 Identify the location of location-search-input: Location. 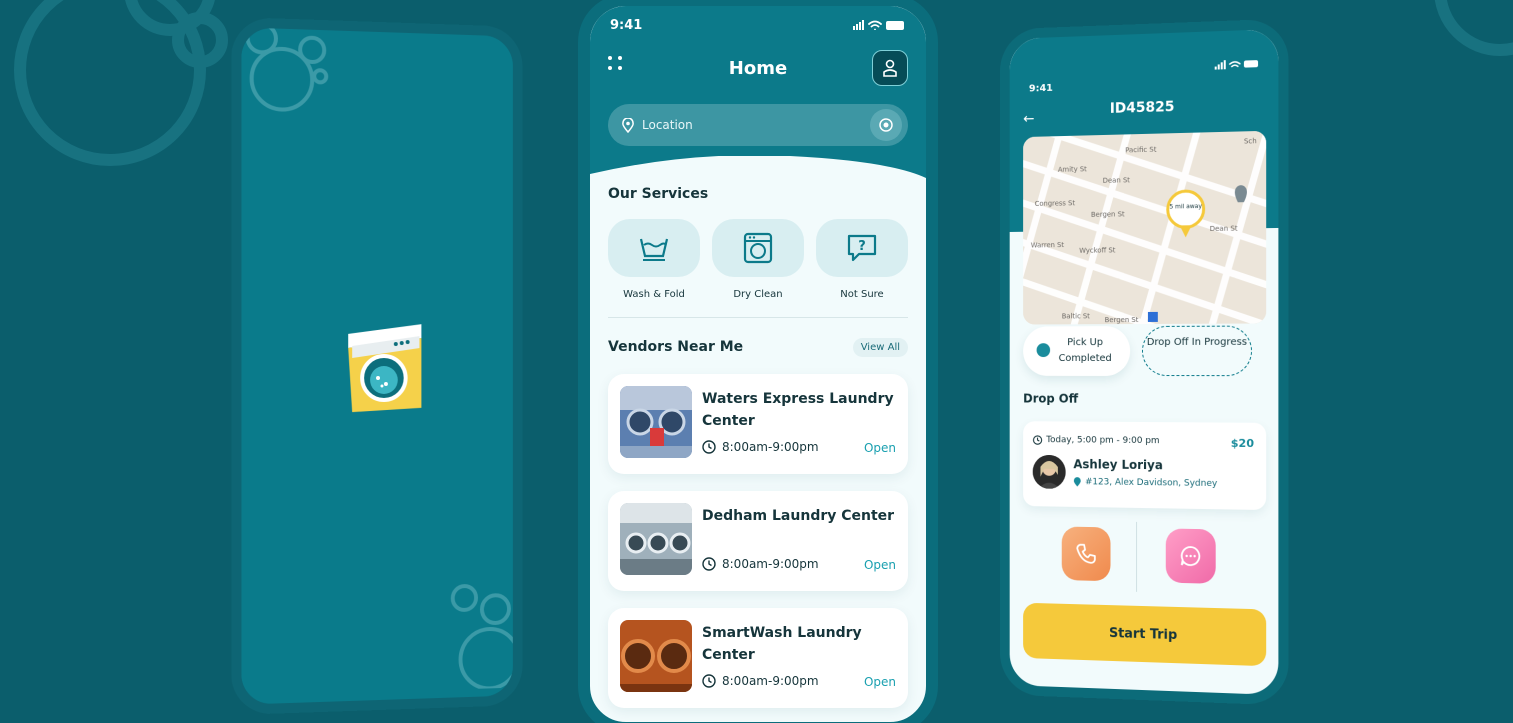
(758, 125).